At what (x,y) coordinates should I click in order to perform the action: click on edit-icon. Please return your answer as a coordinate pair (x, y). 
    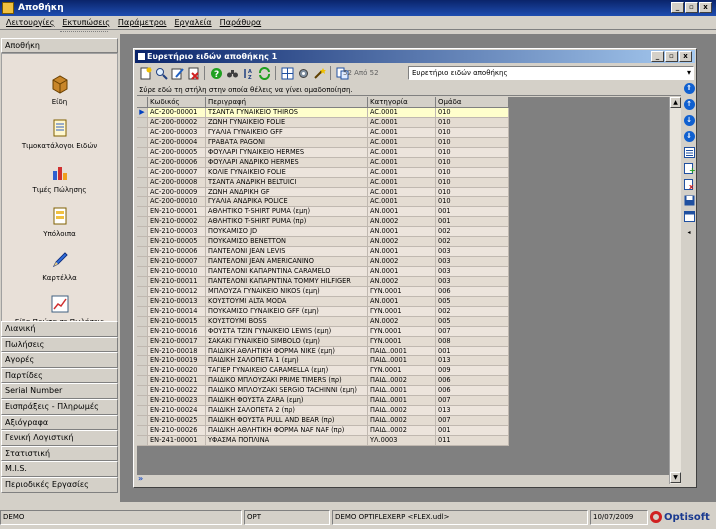
    Looking at the image, I should click on (177, 73).